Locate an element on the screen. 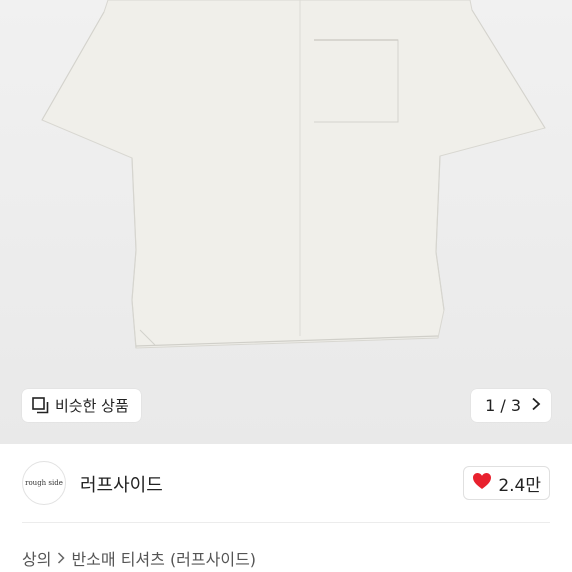 The height and width of the screenshot is (572, 572). shop-name: 러프사이드 is located at coordinates (121, 484).